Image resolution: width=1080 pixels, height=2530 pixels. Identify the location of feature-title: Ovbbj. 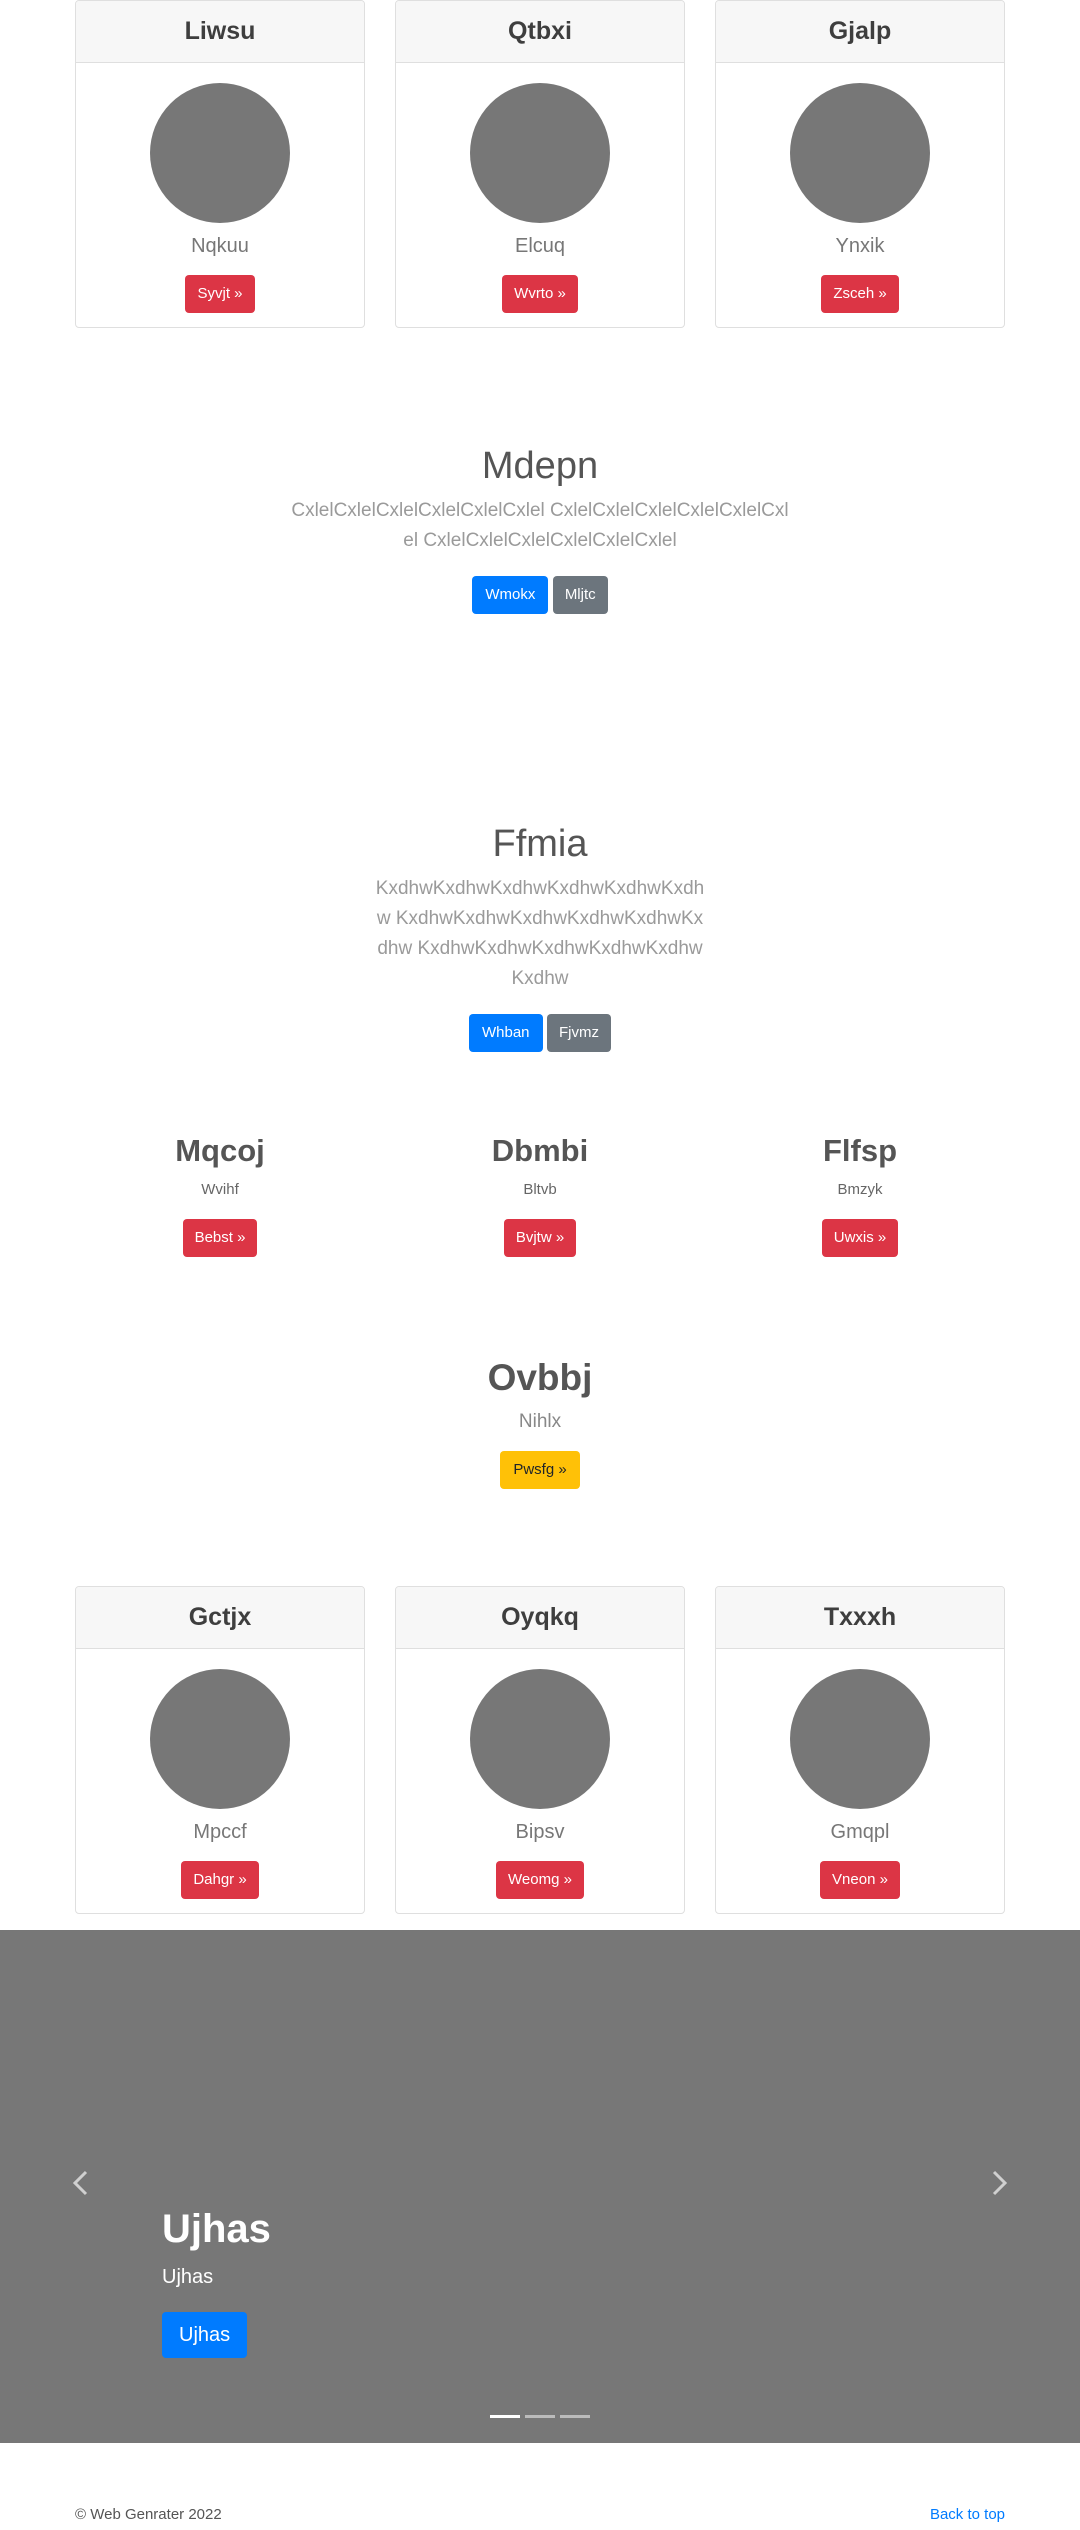
(540, 1377).